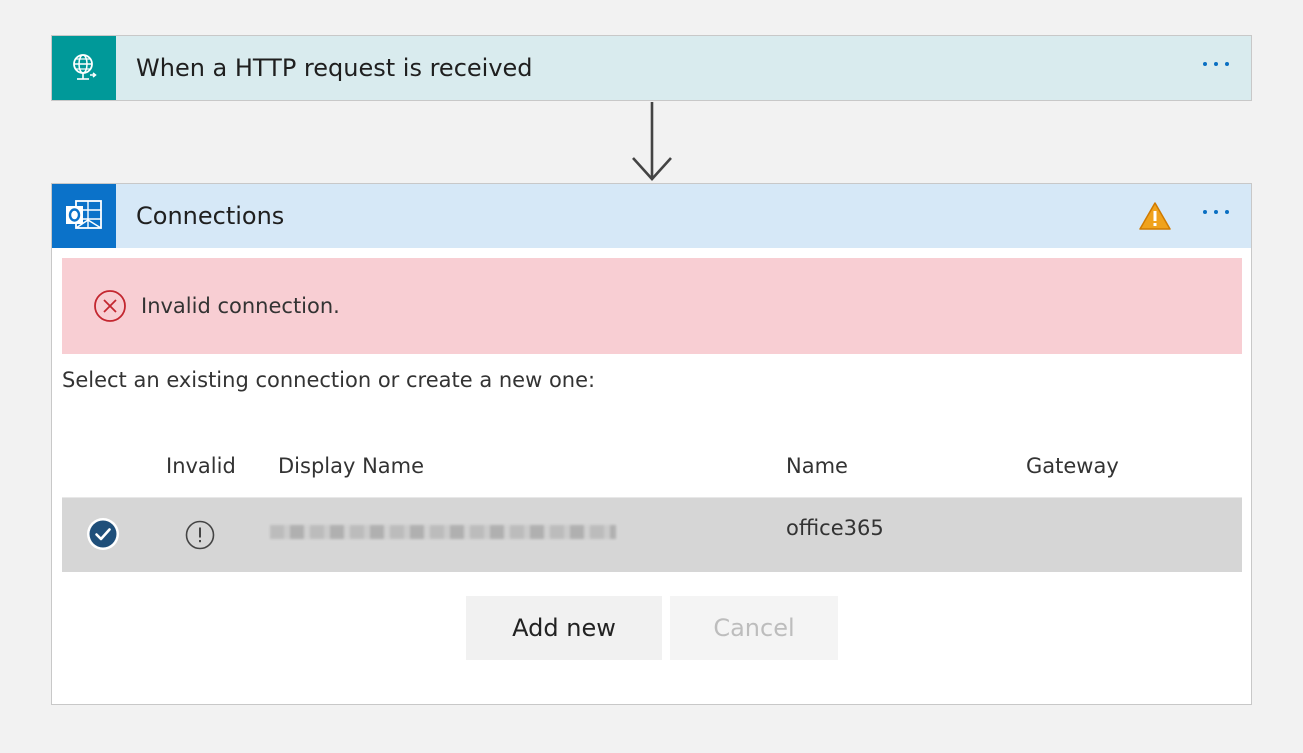  I want to click on exclamation-circle-icon, so click(200, 535).